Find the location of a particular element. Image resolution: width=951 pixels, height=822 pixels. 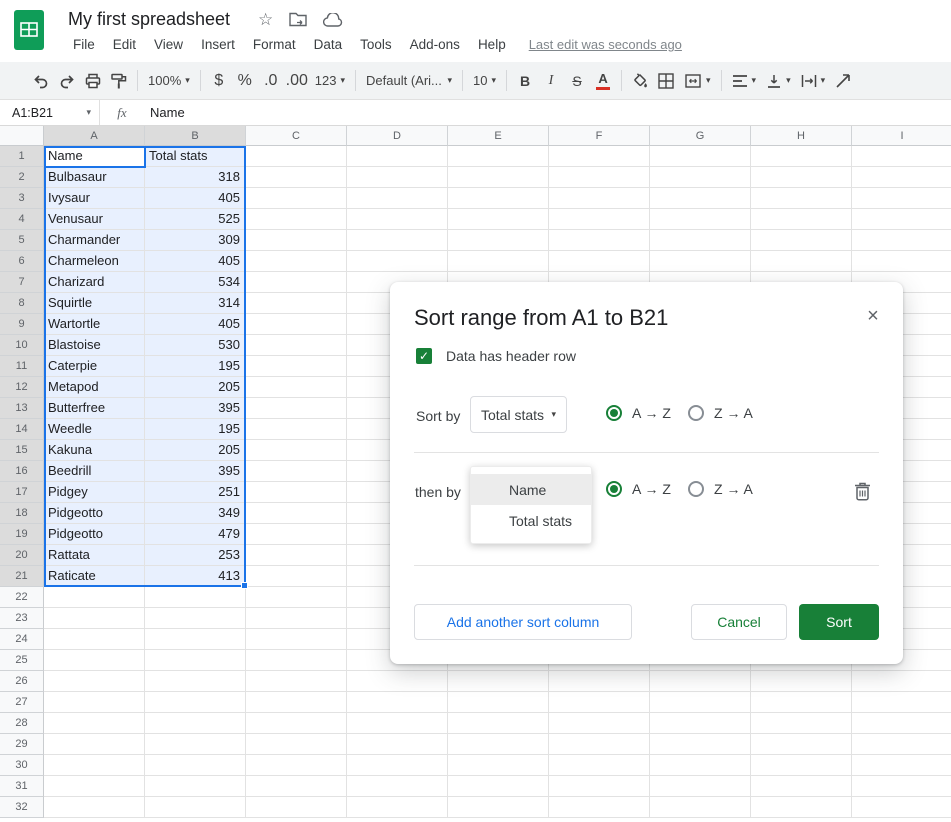

row-header-8: 8 is located at coordinates (22, 303).